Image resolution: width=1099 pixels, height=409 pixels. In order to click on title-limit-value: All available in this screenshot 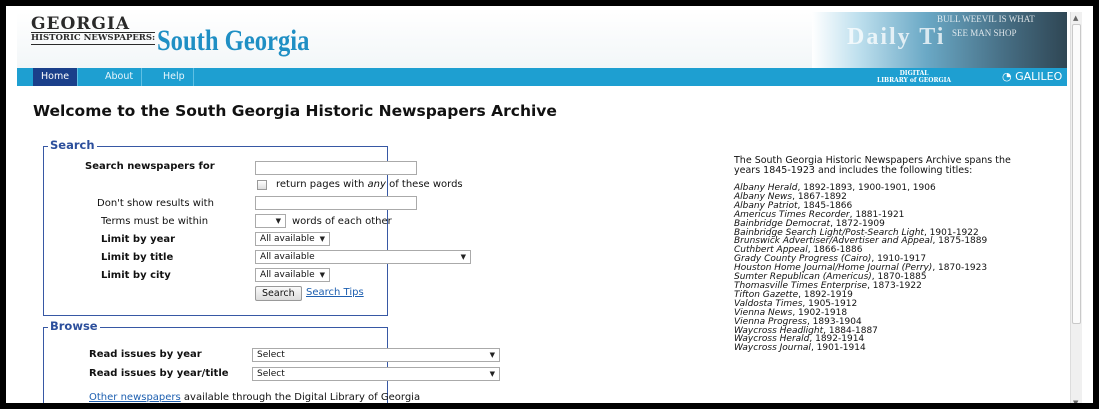, I will do `click(287, 257)`.